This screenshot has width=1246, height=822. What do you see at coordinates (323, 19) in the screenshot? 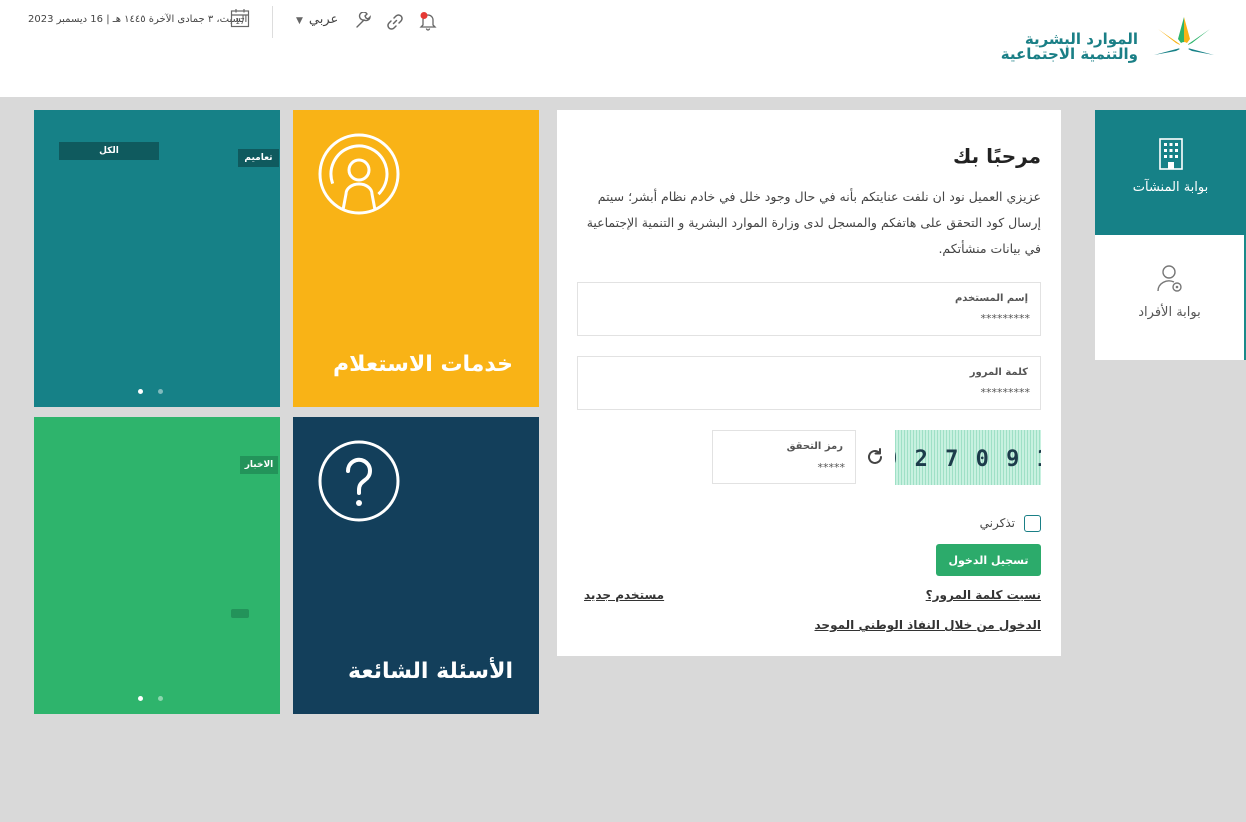
I see `language-label: عربي` at bounding box center [323, 19].